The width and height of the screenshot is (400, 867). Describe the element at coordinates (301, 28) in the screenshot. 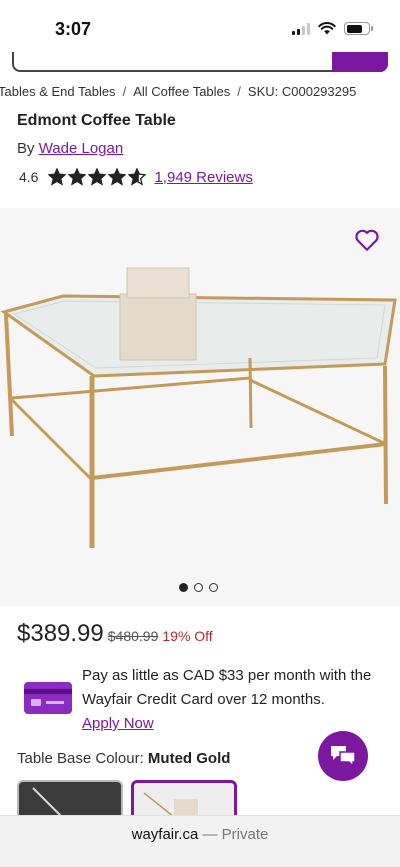

I see `cellular-signal-icon` at that location.